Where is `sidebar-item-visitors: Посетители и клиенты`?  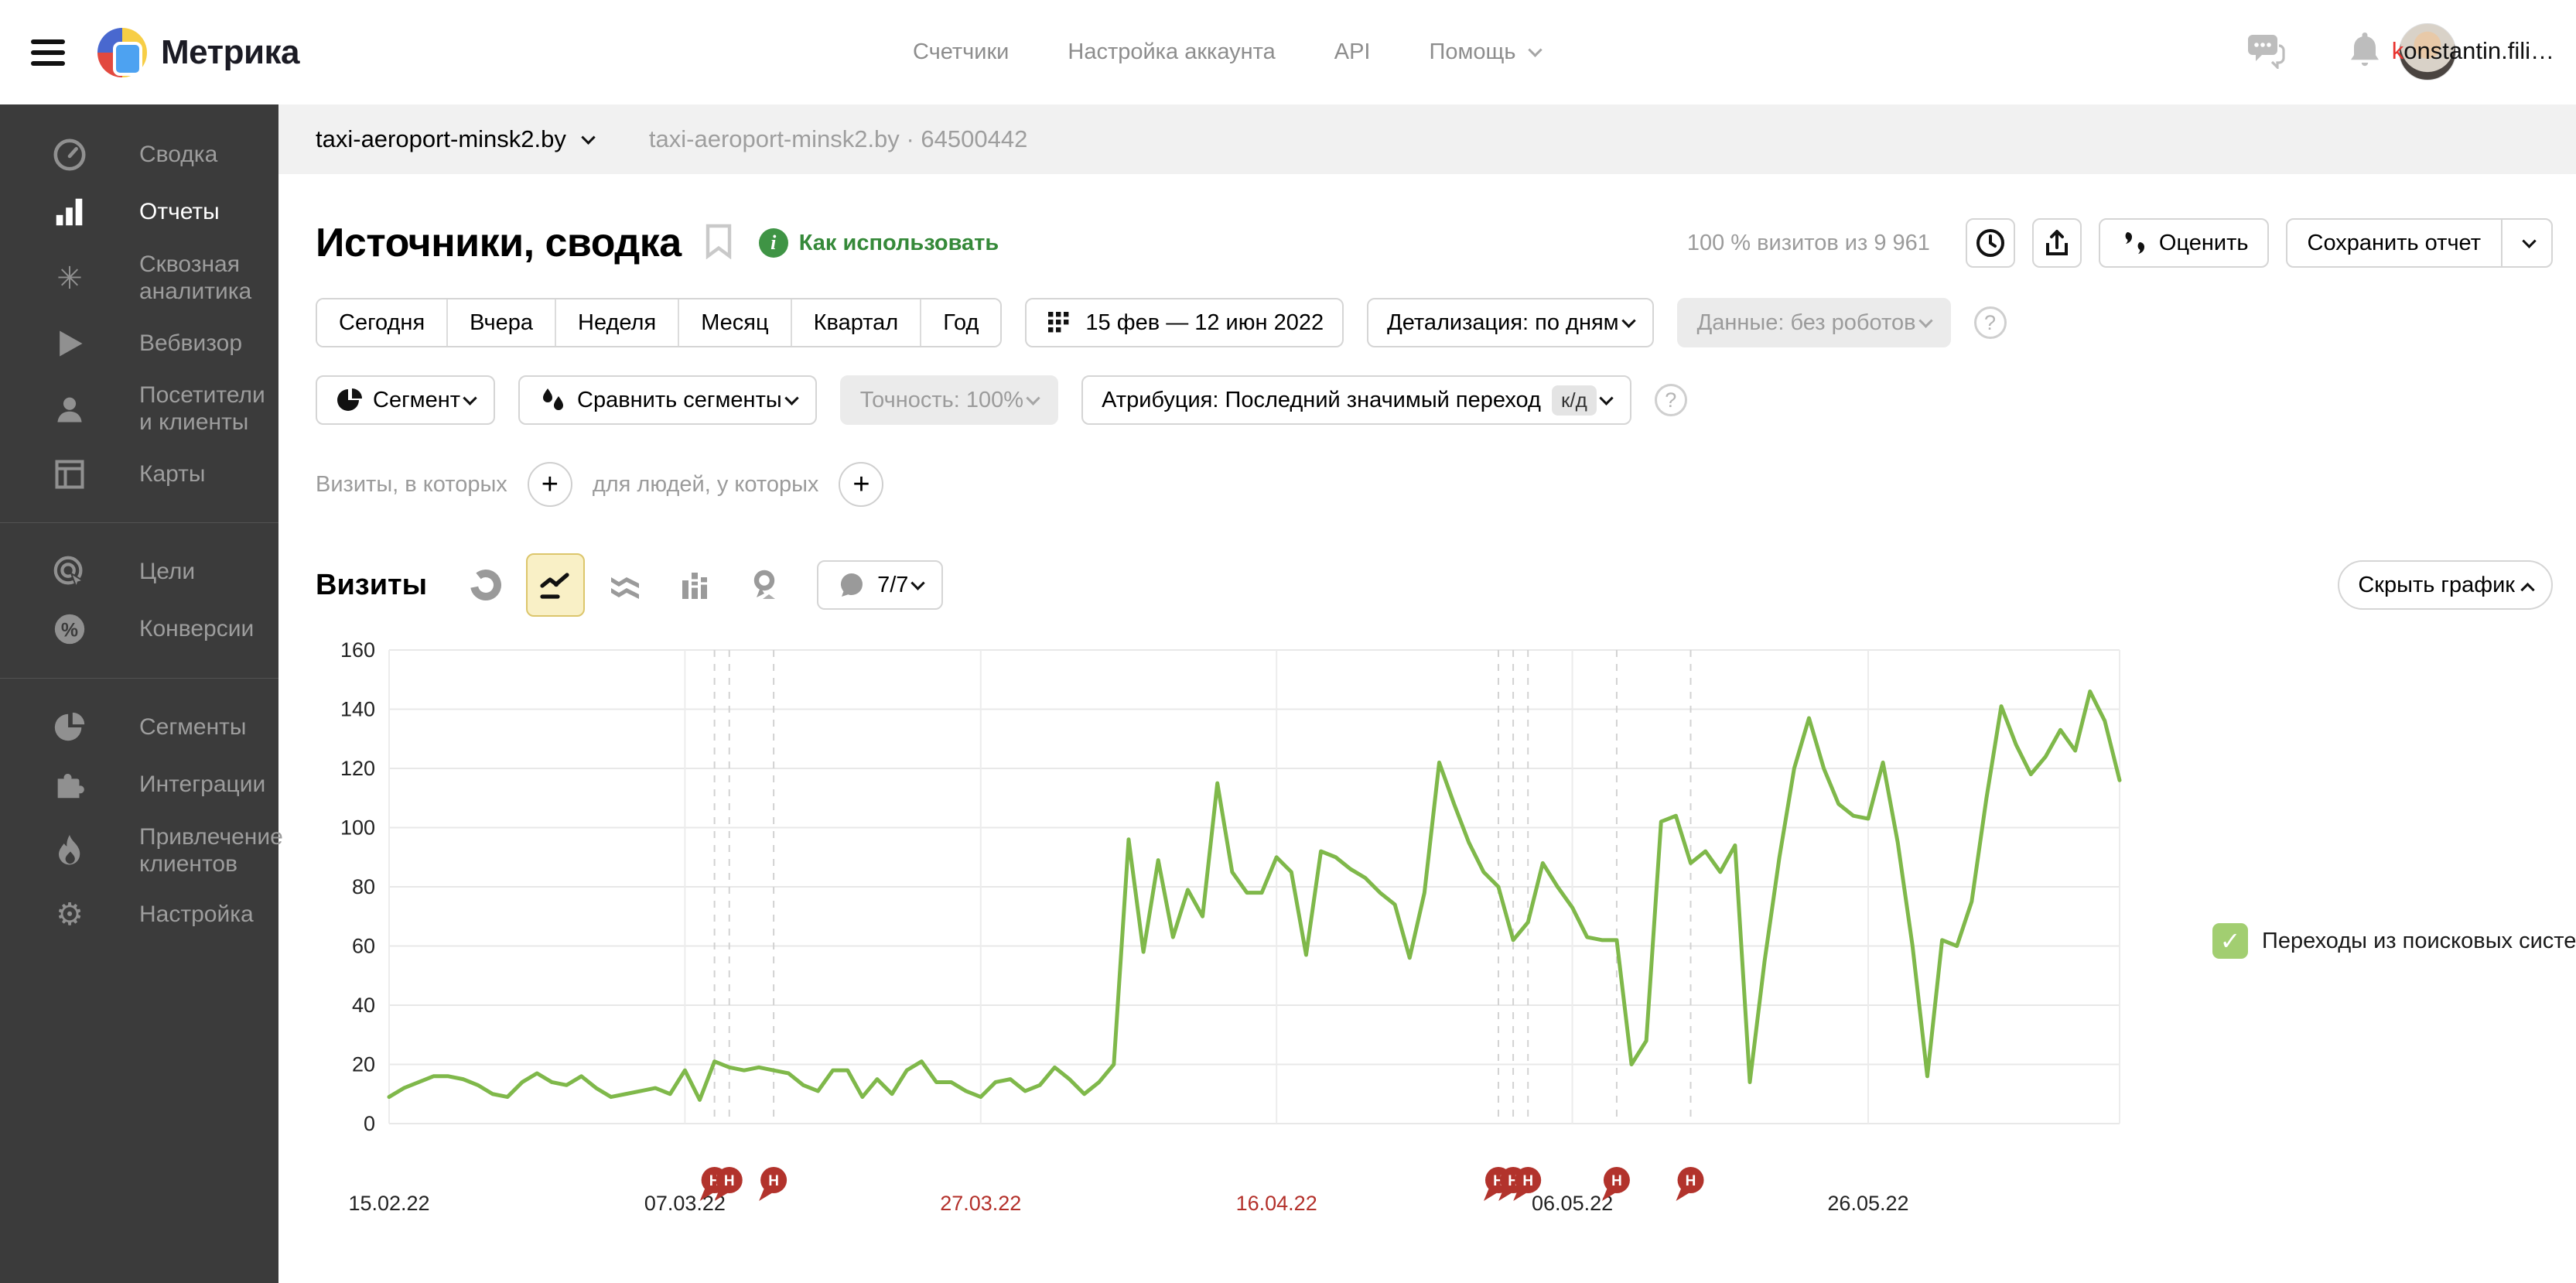 sidebar-item-visitors: Посетители и клиенты is located at coordinates (139, 408).